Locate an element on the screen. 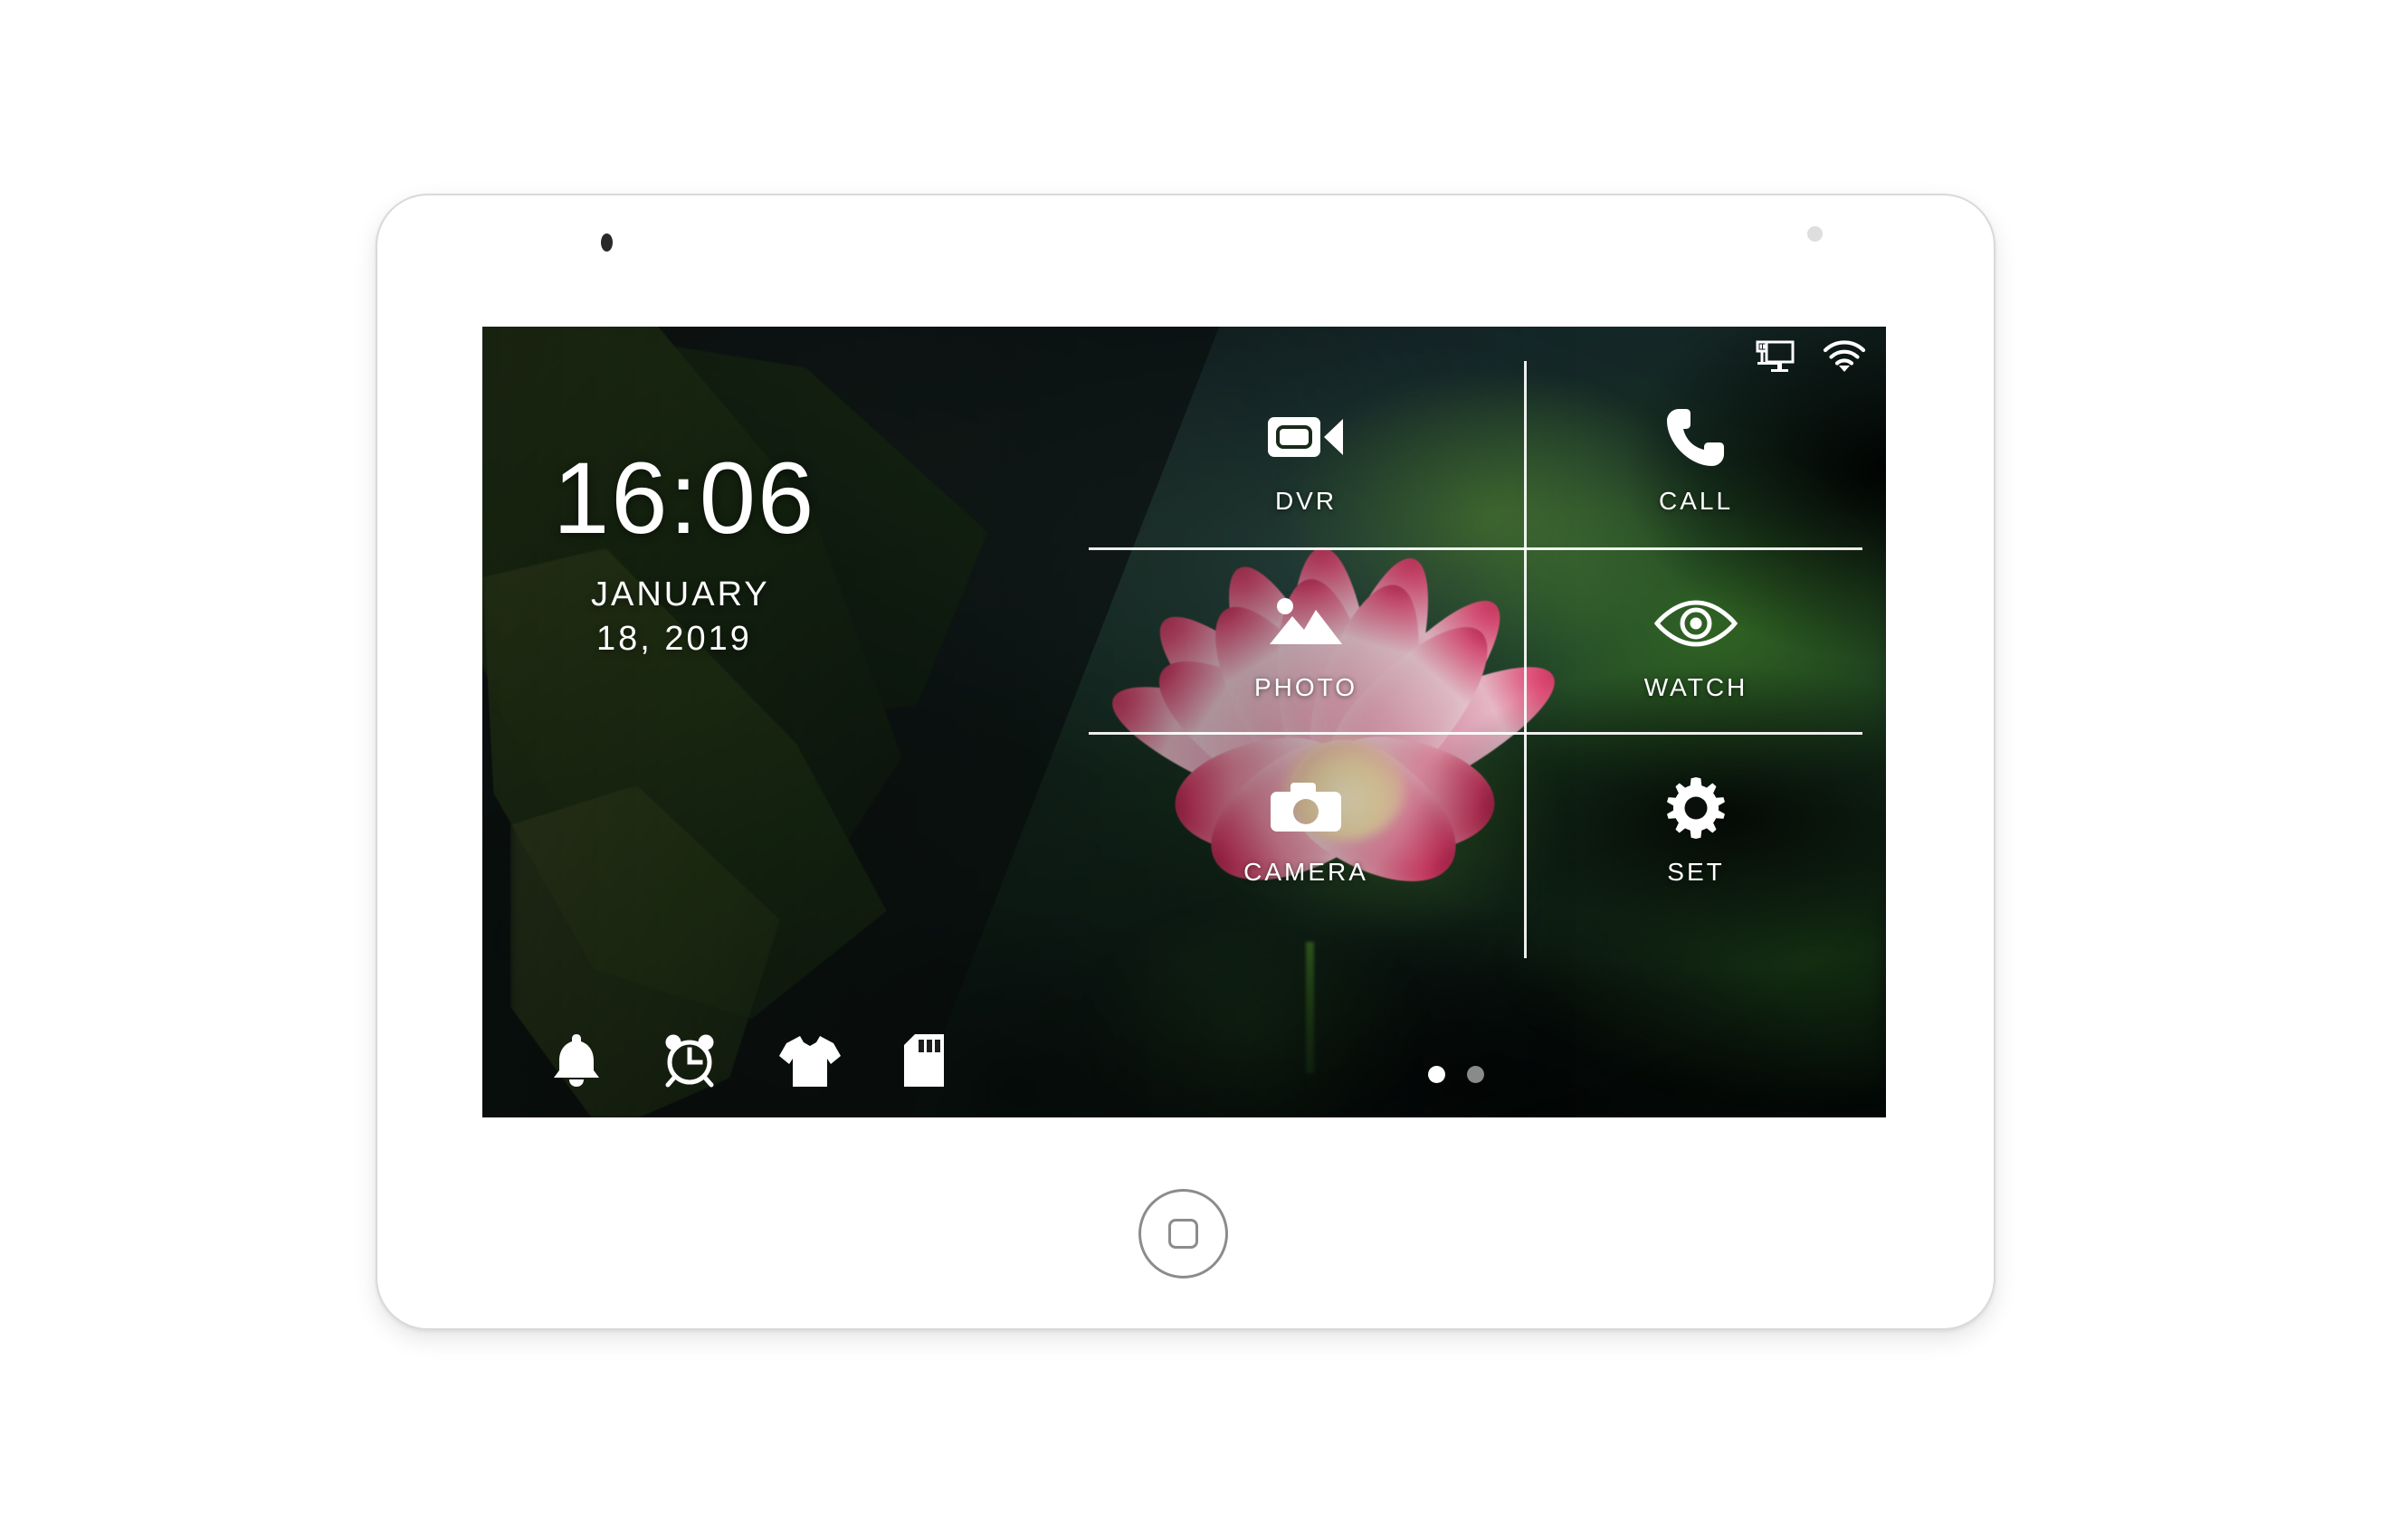 The width and height of the screenshot is (2381, 1540). menu-item-dvr: DVR is located at coordinates (1306, 459).